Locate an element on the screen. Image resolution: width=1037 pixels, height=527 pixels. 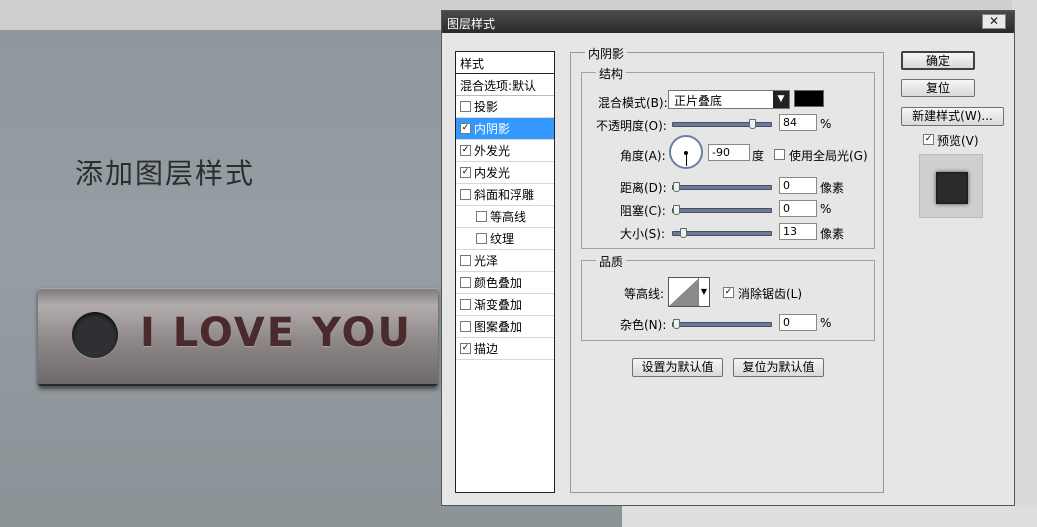
antialias-label: 消除锯齿(L) is located at coordinates (770, 294).